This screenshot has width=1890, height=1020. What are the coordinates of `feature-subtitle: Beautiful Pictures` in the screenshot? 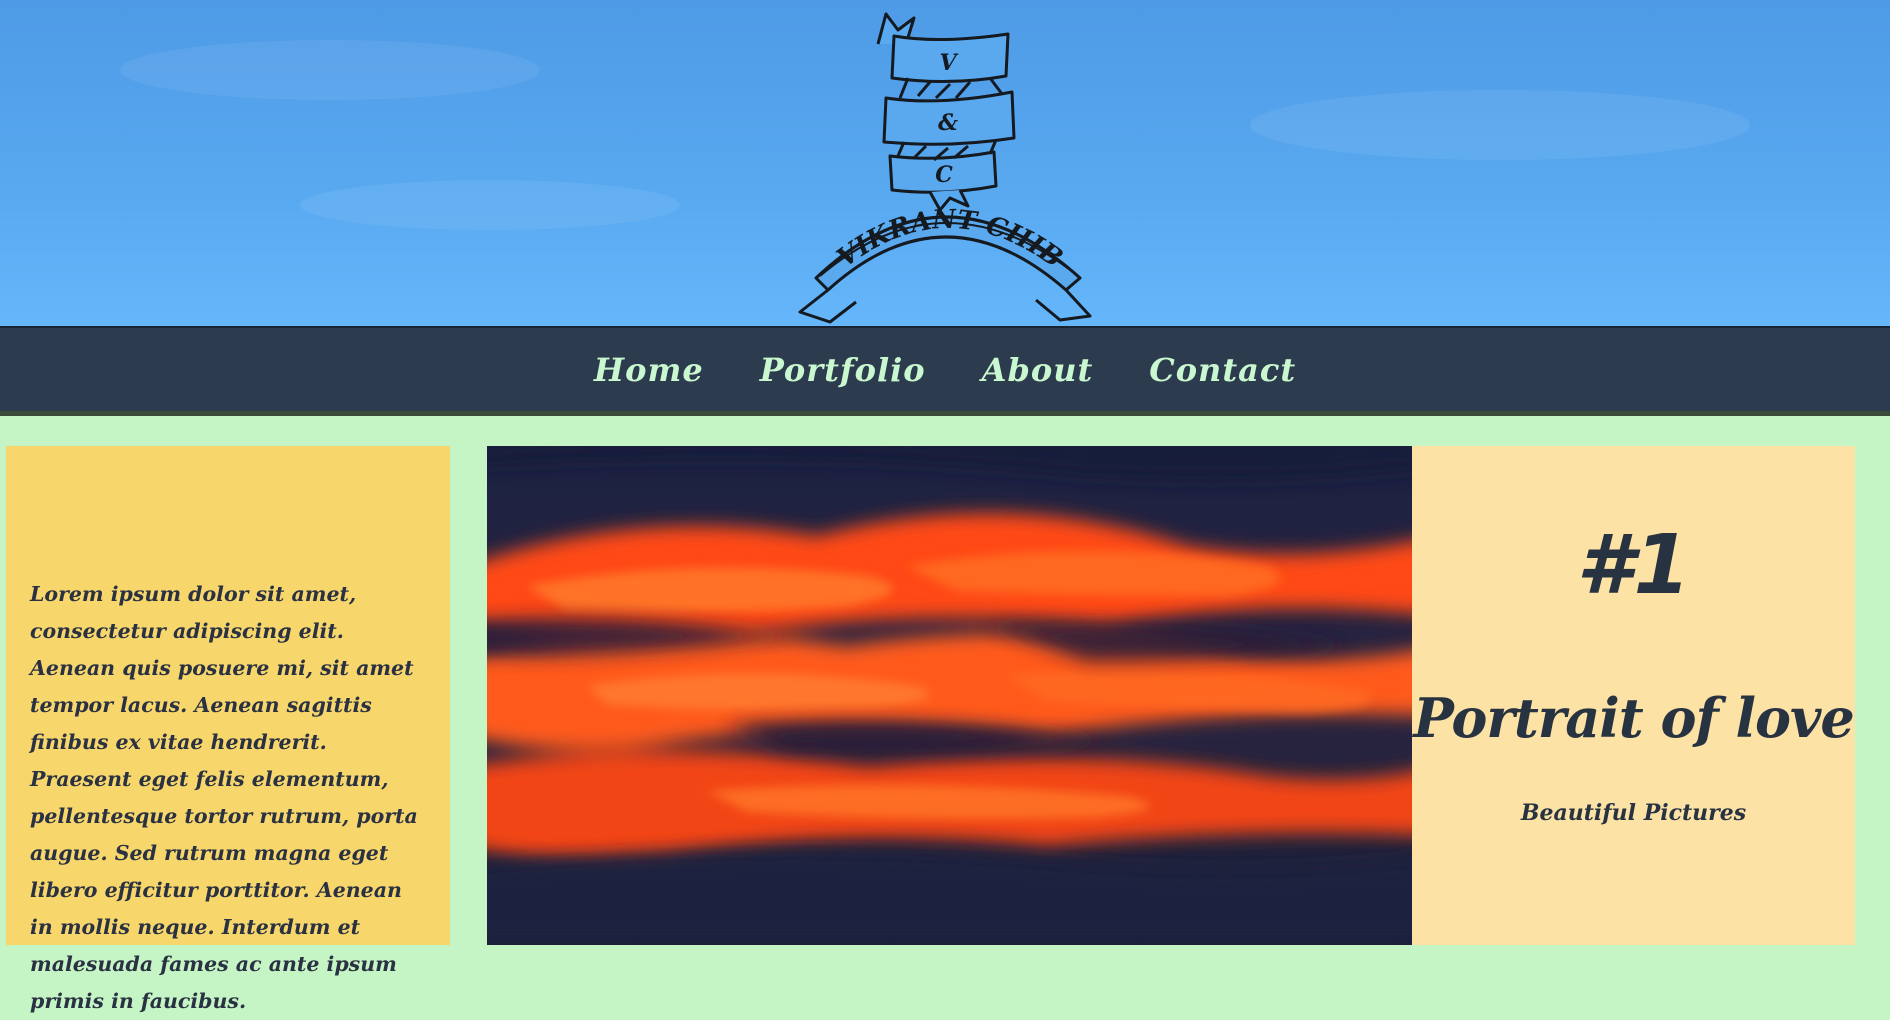 It's located at (1633, 813).